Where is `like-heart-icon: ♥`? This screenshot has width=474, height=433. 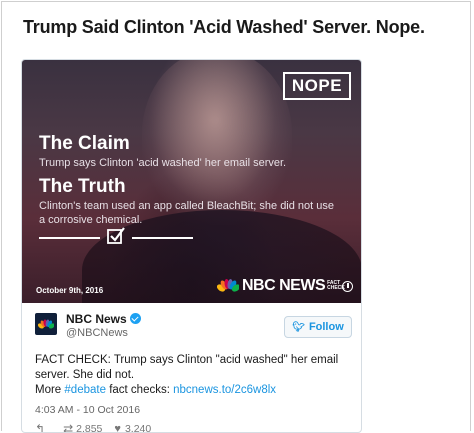
like-heart-icon: ♥ is located at coordinates (117, 427).